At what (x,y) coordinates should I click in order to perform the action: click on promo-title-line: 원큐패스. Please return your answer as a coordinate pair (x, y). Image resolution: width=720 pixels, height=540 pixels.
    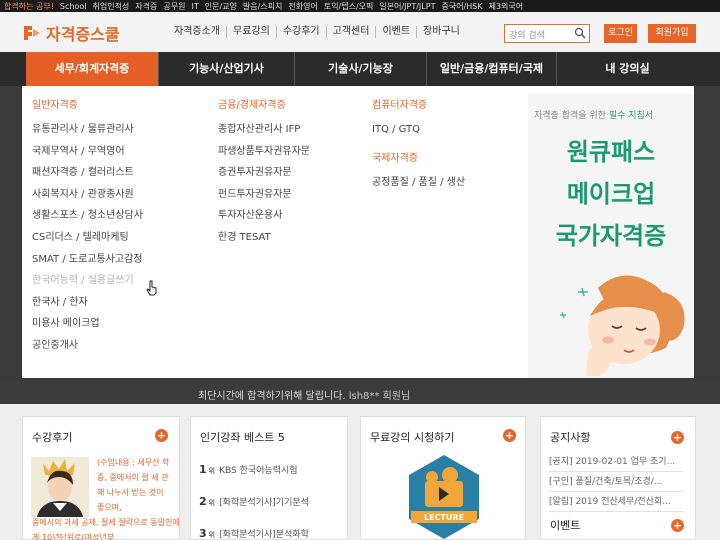
    Looking at the image, I should click on (611, 152).